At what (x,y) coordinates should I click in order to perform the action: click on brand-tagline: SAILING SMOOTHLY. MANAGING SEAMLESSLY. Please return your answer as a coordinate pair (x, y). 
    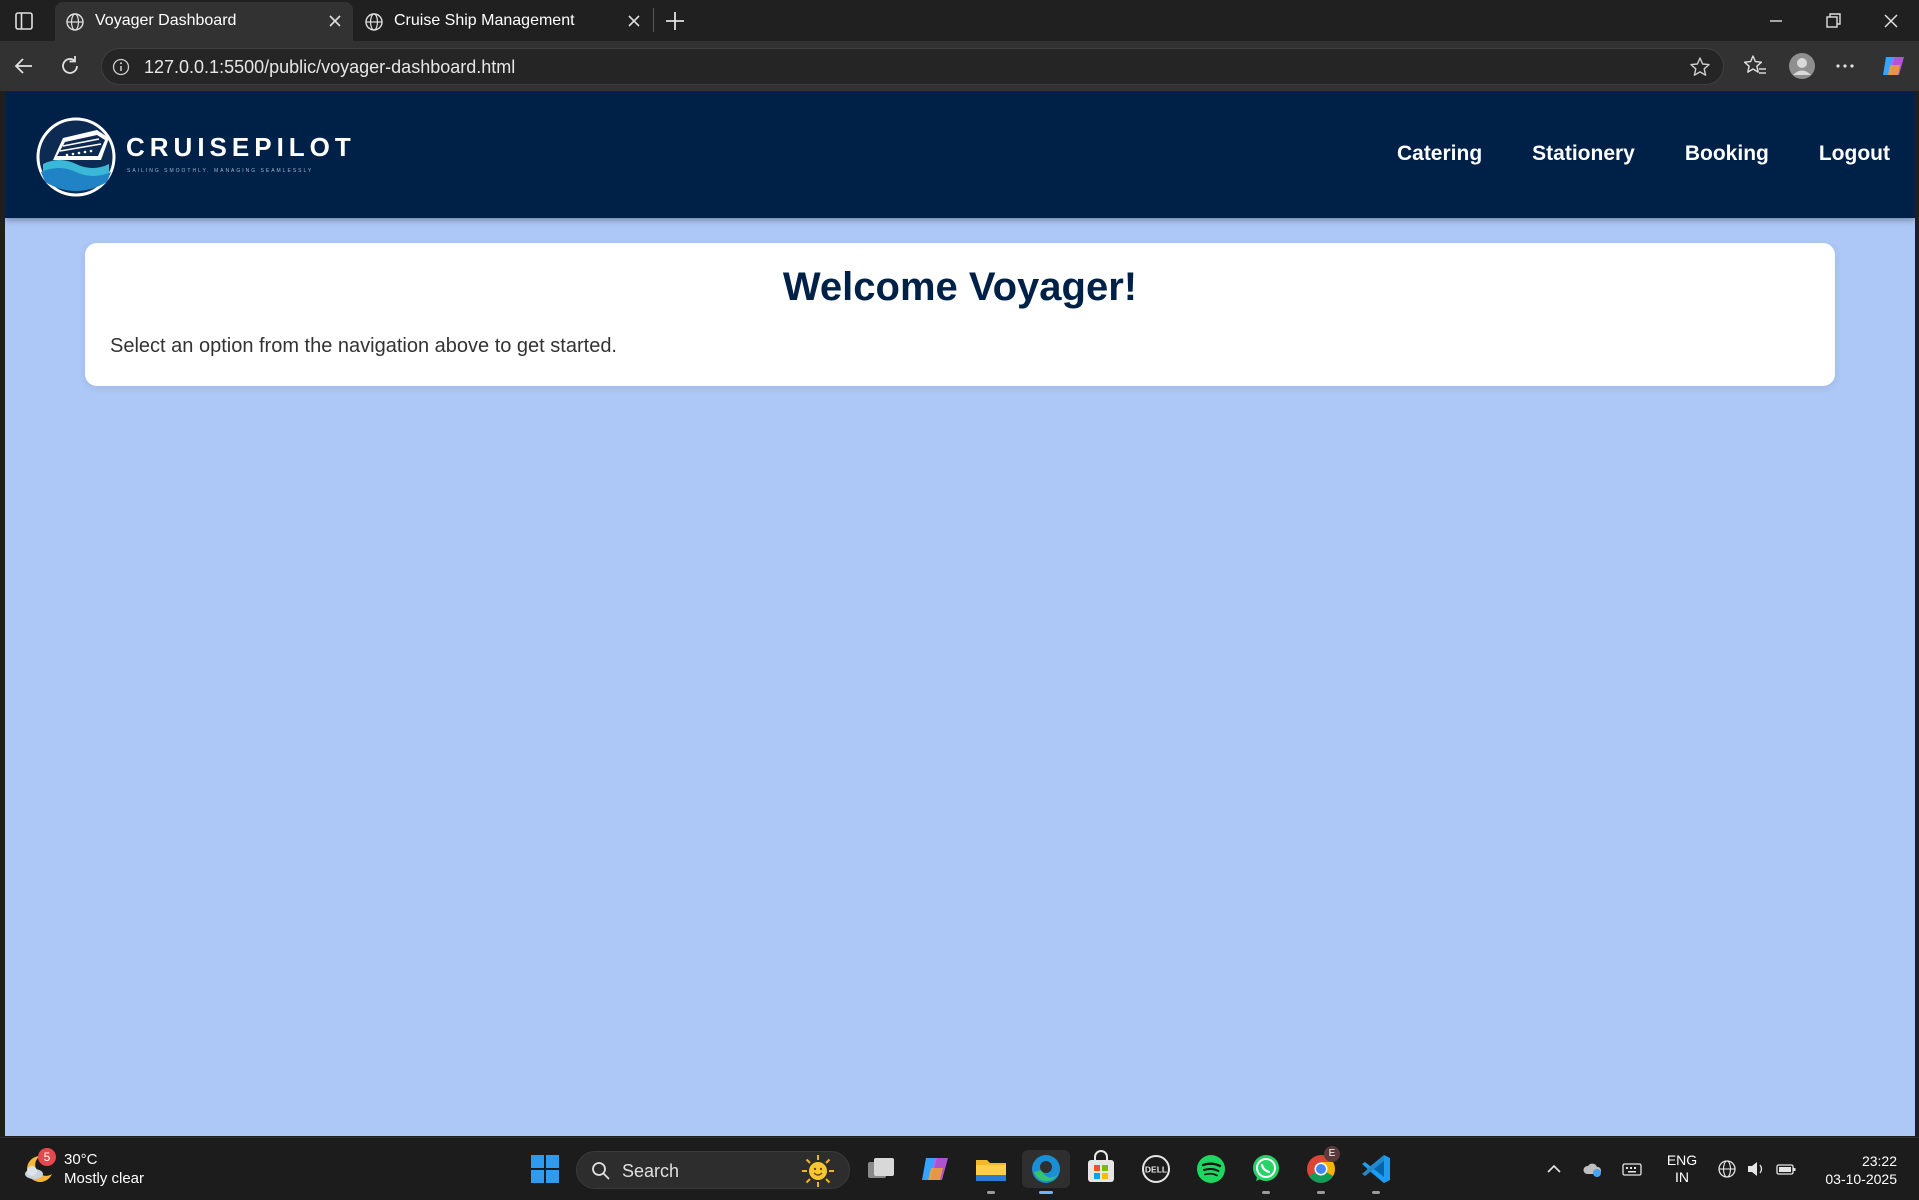
    Looking at the image, I should click on (220, 171).